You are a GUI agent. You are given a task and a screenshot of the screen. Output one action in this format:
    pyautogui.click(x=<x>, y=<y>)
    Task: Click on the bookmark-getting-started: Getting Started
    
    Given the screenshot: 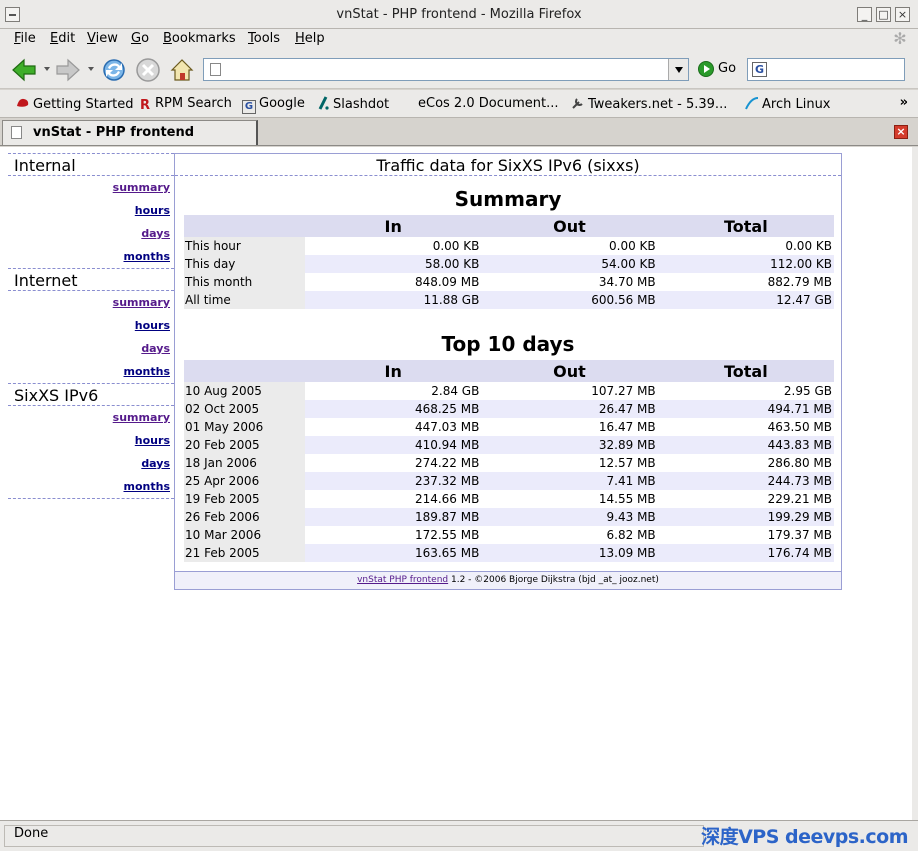 What is the action you would take?
    pyautogui.click(x=75, y=104)
    